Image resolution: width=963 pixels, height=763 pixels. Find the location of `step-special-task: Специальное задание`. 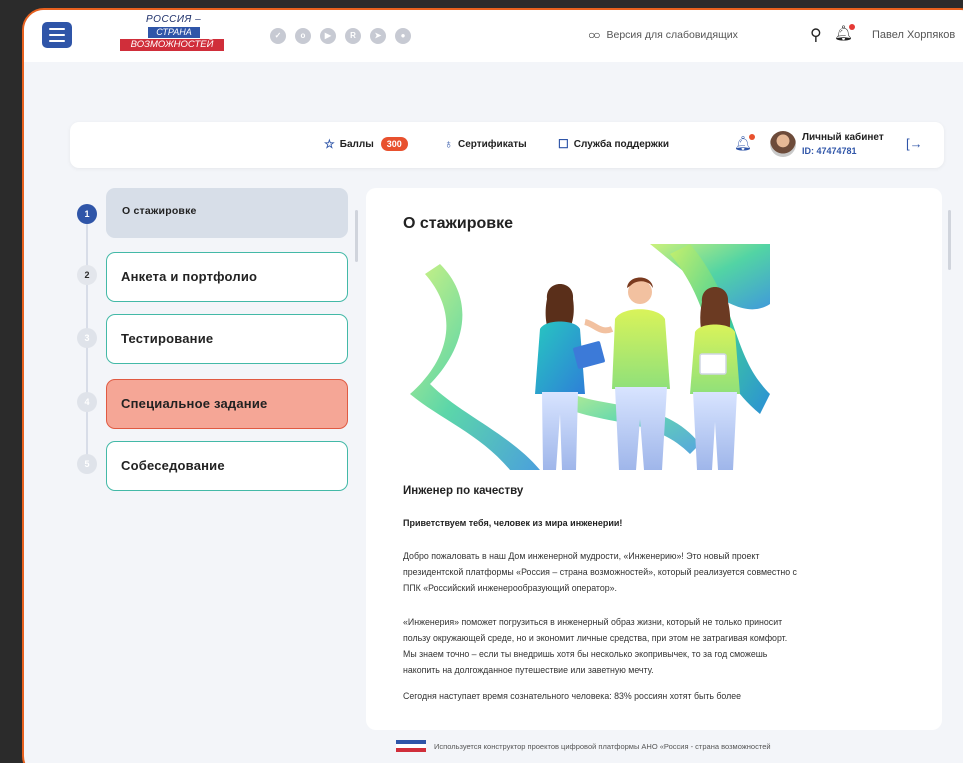

step-special-task: Специальное задание is located at coordinates (227, 404).